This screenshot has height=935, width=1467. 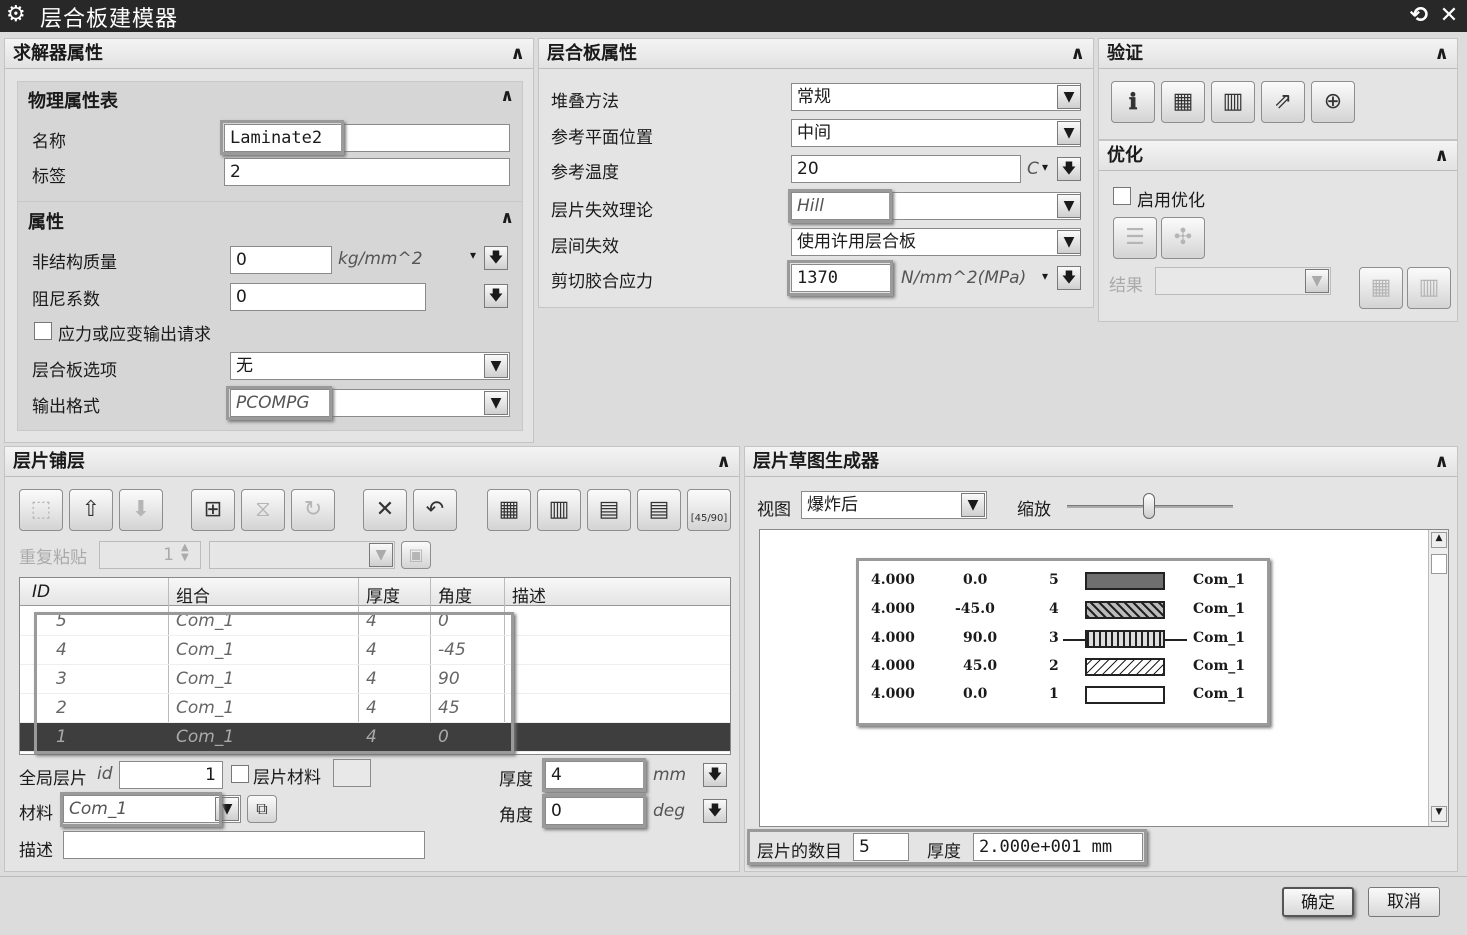 I want to click on delete-icon: ✕, so click(x=385, y=510).